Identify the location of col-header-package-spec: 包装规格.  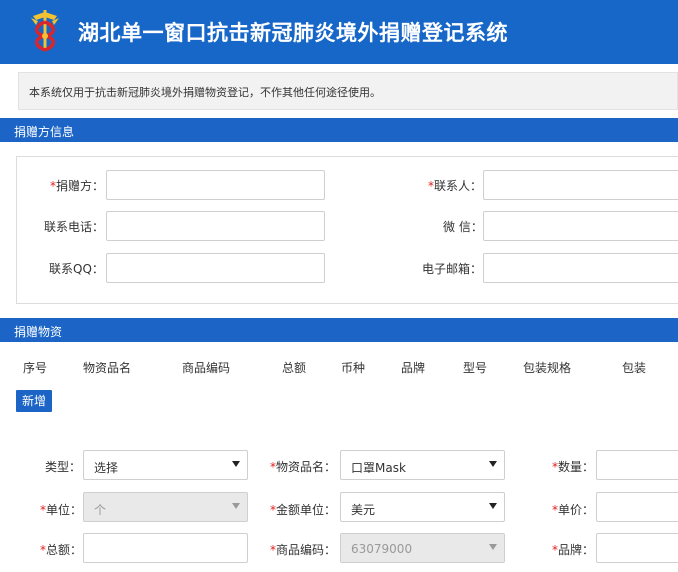
(547, 368).